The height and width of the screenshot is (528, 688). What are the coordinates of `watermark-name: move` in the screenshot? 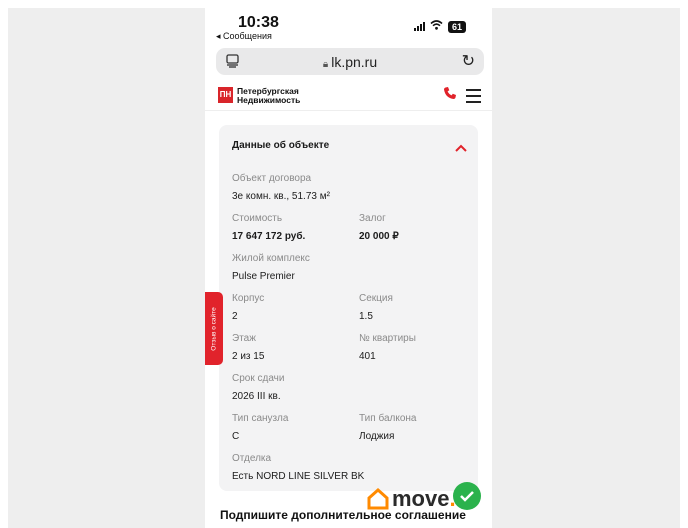 It's located at (421, 498).